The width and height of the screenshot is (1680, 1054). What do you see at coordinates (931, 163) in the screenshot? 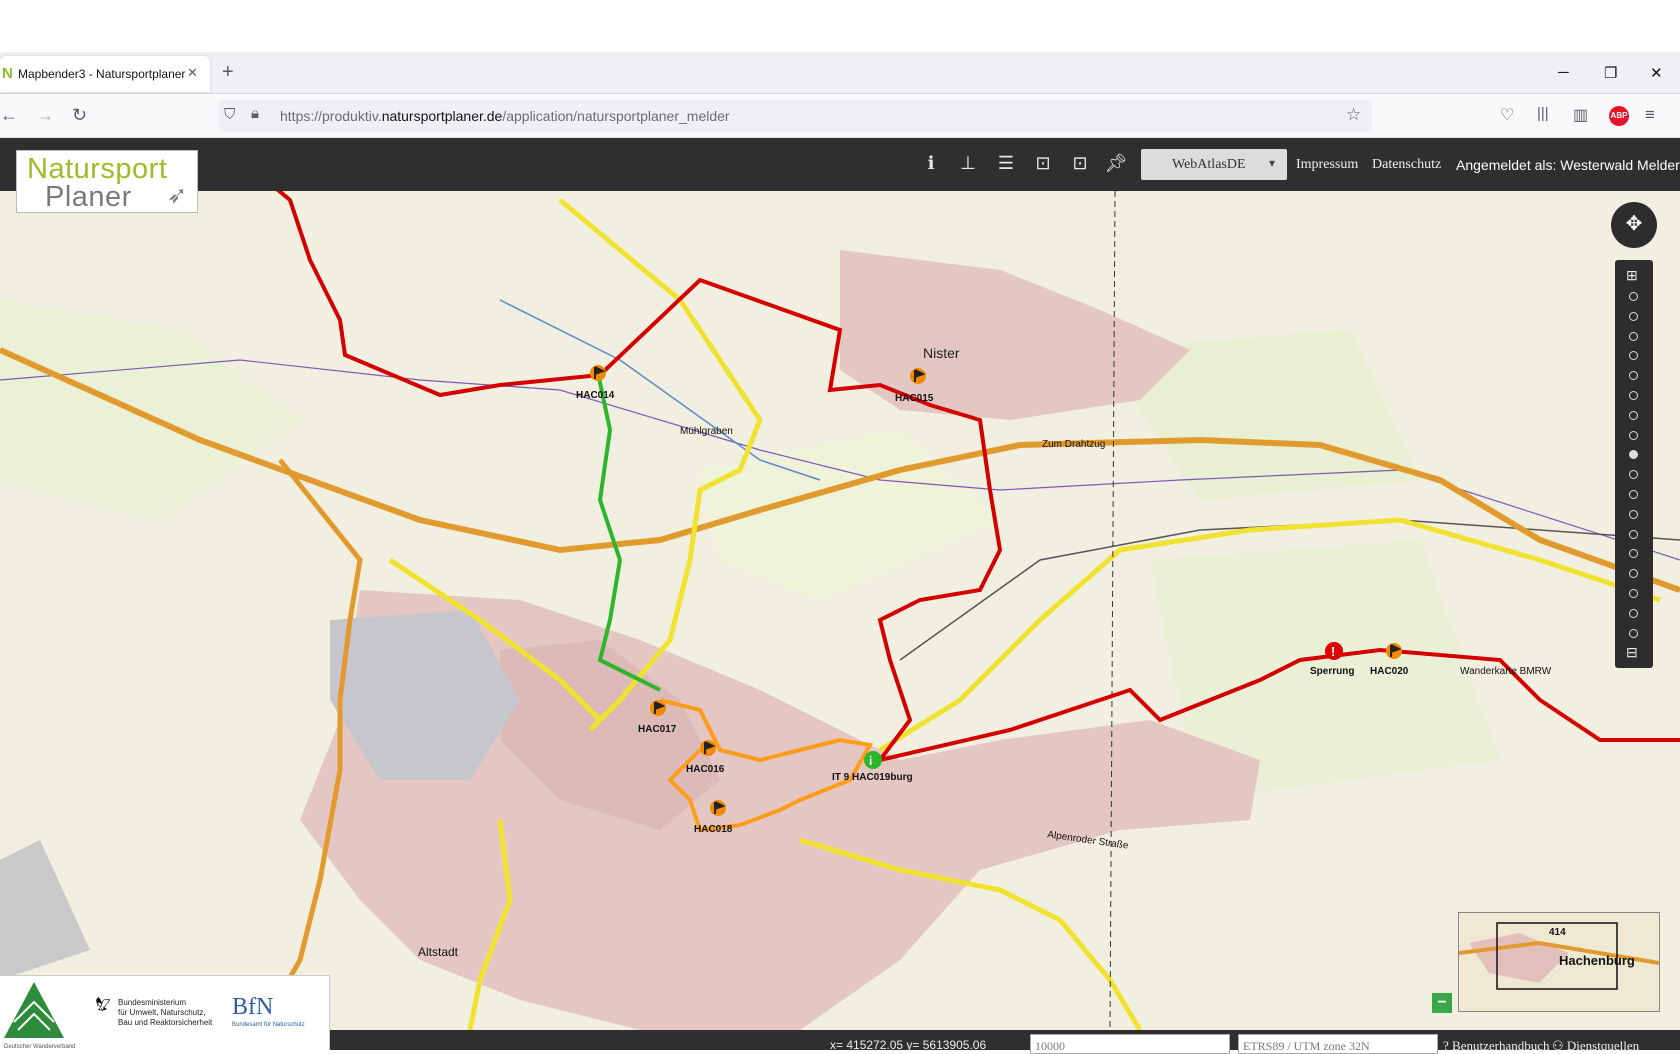
I see `info-icon: ℹ` at bounding box center [931, 163].